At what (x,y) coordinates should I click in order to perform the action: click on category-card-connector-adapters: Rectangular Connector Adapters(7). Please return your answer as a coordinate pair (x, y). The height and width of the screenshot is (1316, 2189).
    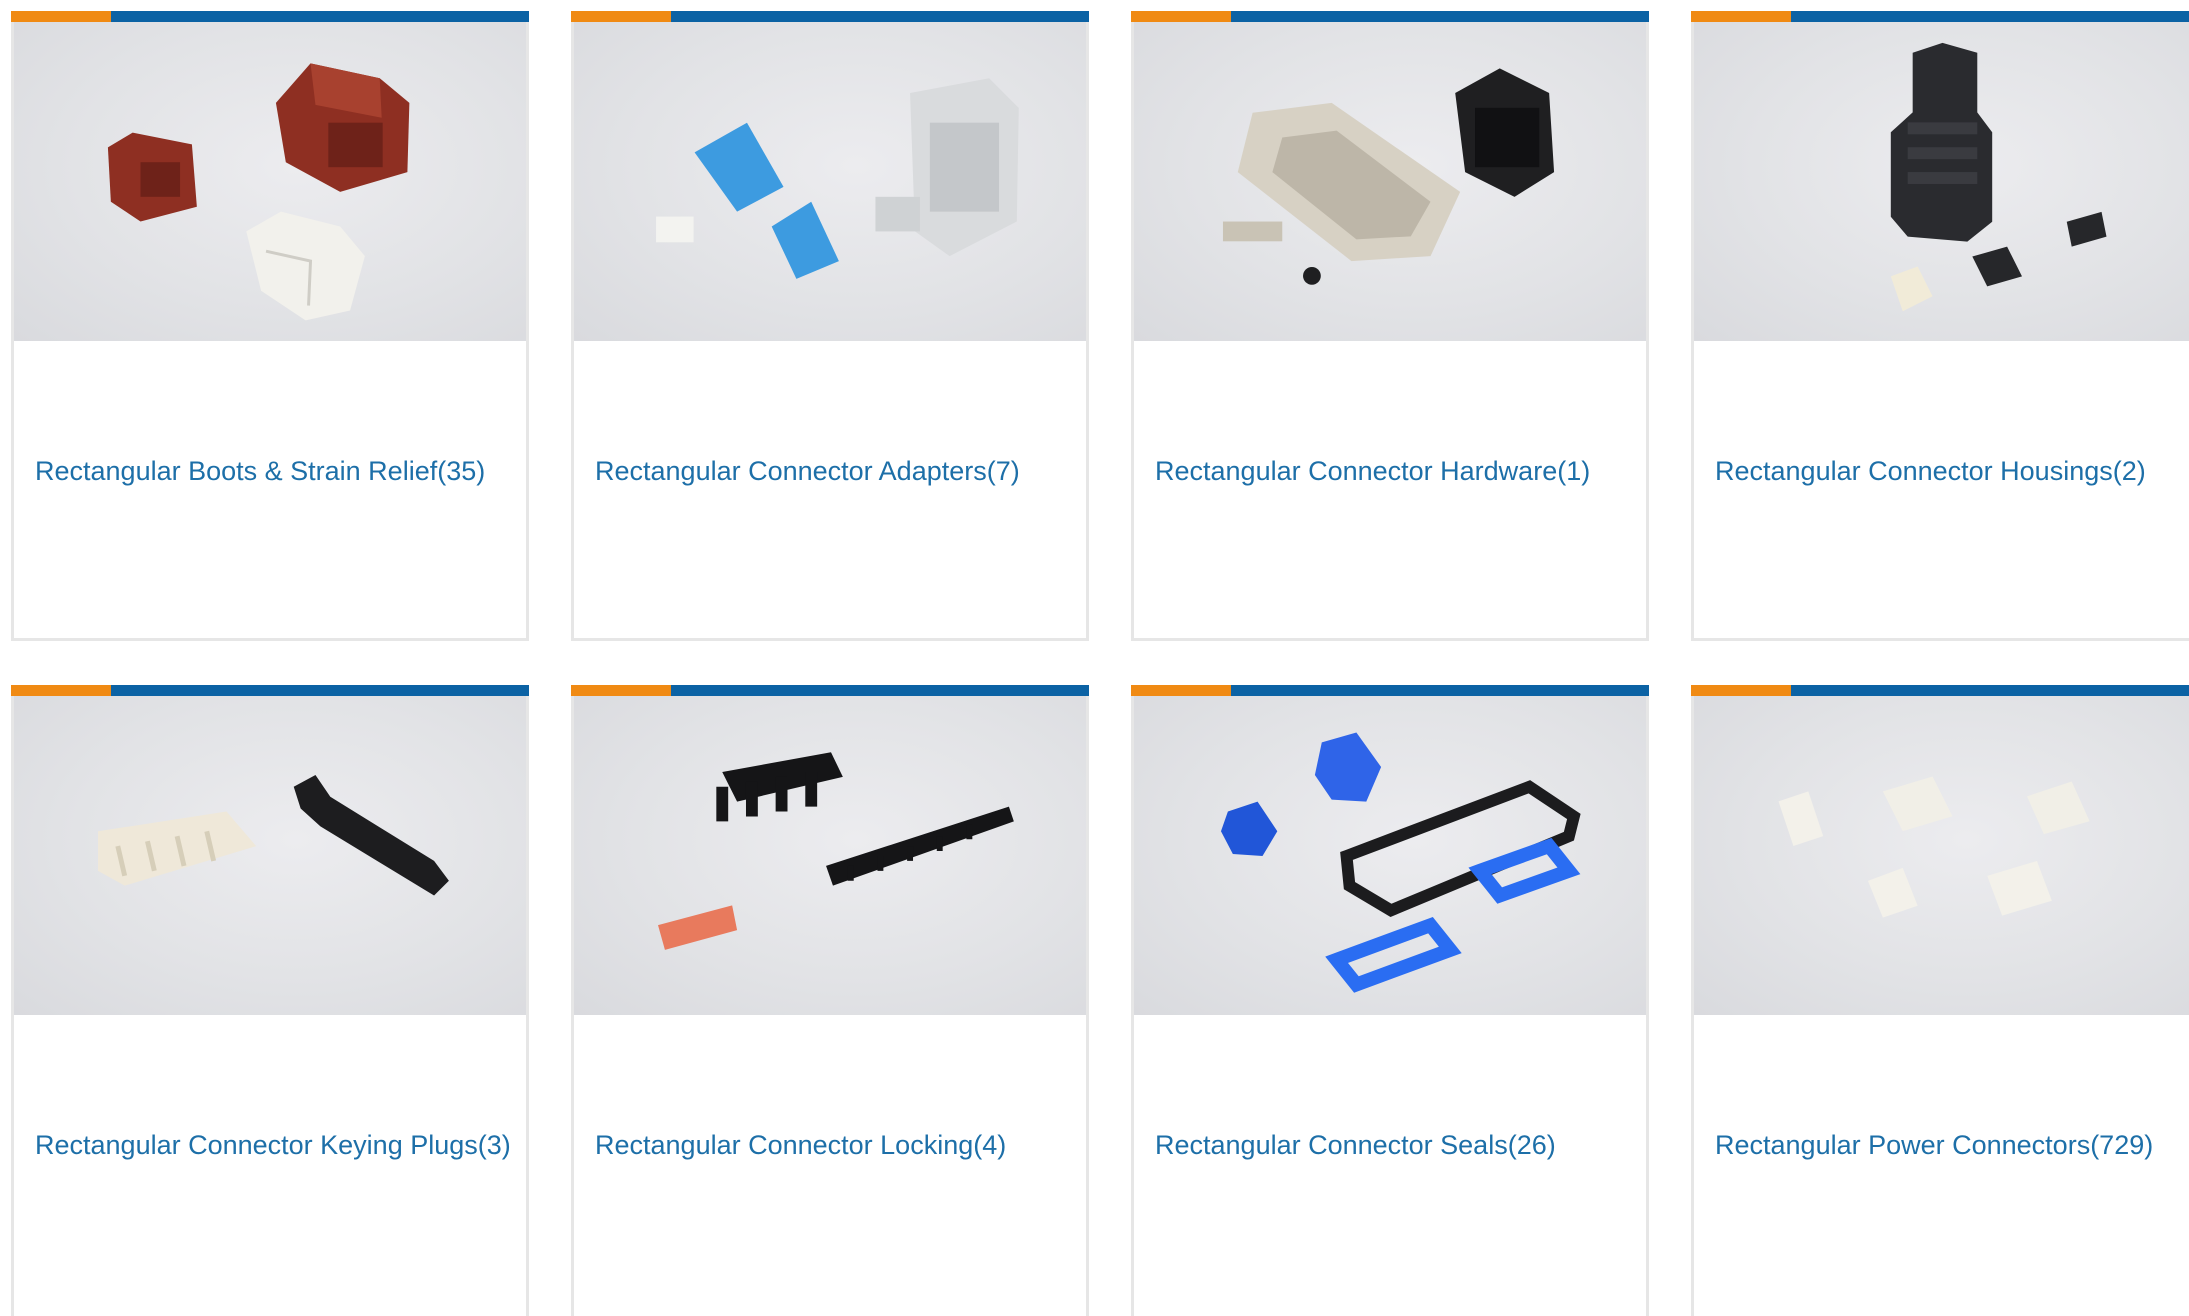
    Looking at the image, I should click on (830, 326).